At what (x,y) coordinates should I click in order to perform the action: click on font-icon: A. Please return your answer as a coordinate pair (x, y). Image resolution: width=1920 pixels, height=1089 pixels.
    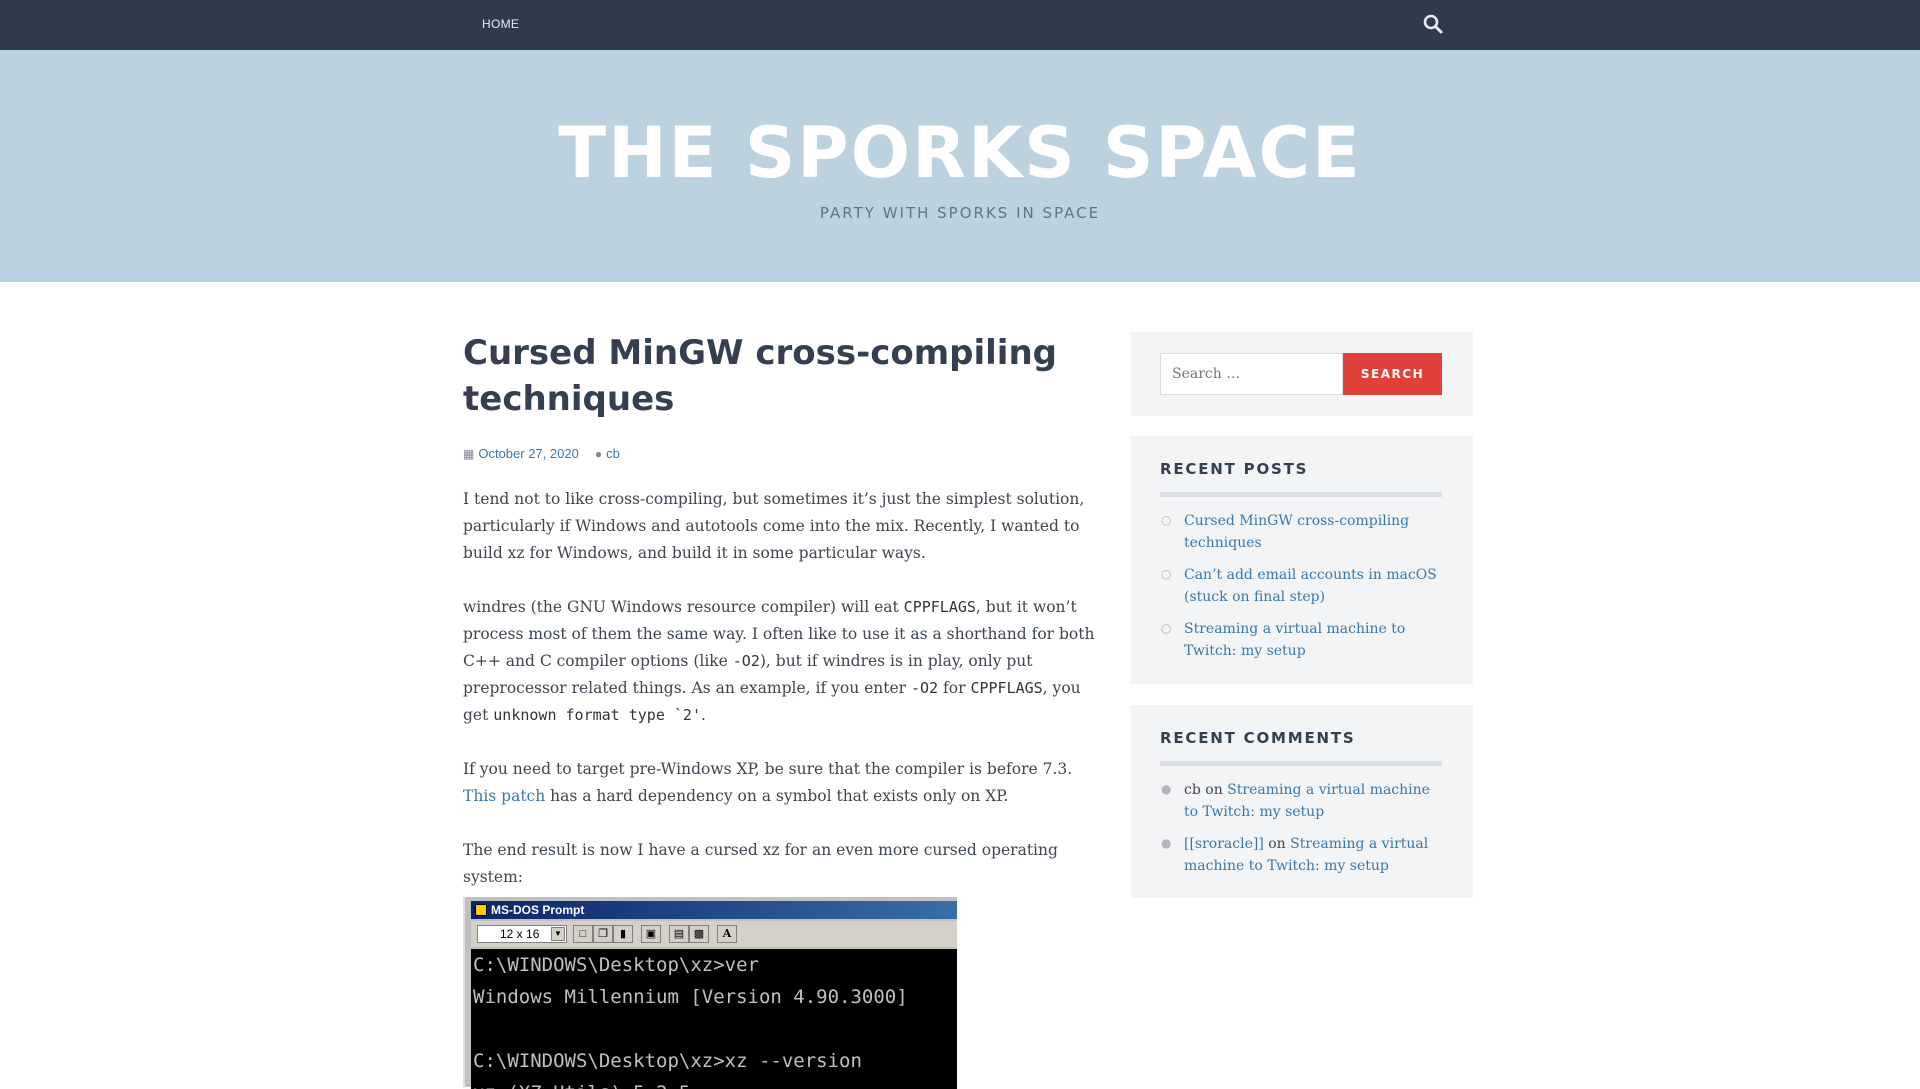
    Looking at the image, I should click on (727, 934).